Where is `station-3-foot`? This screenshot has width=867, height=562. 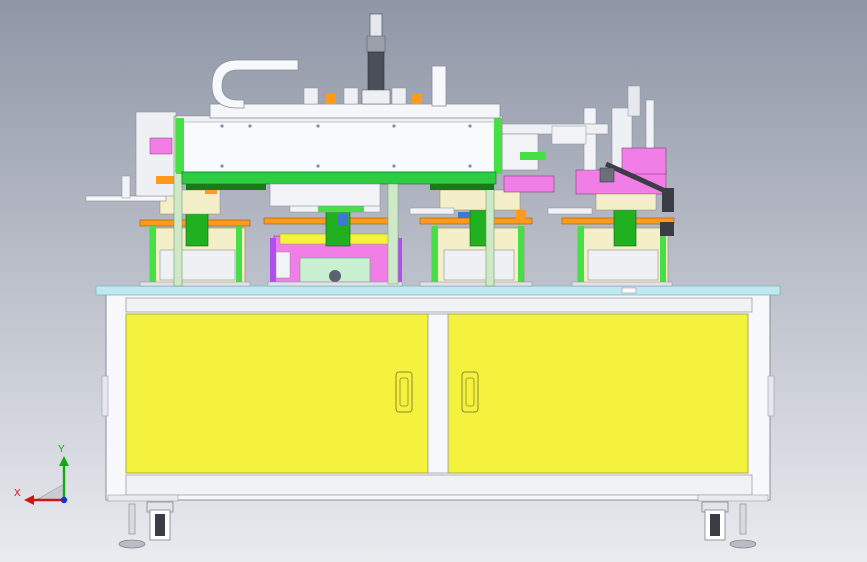
station-3-foot is located at coordinates (476, 284).